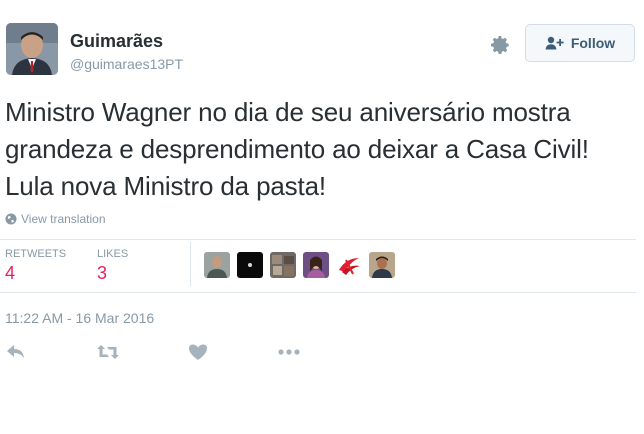 The width and height of the screenshot is (644, 434). I want to click on like-icon, so click(198, 354).